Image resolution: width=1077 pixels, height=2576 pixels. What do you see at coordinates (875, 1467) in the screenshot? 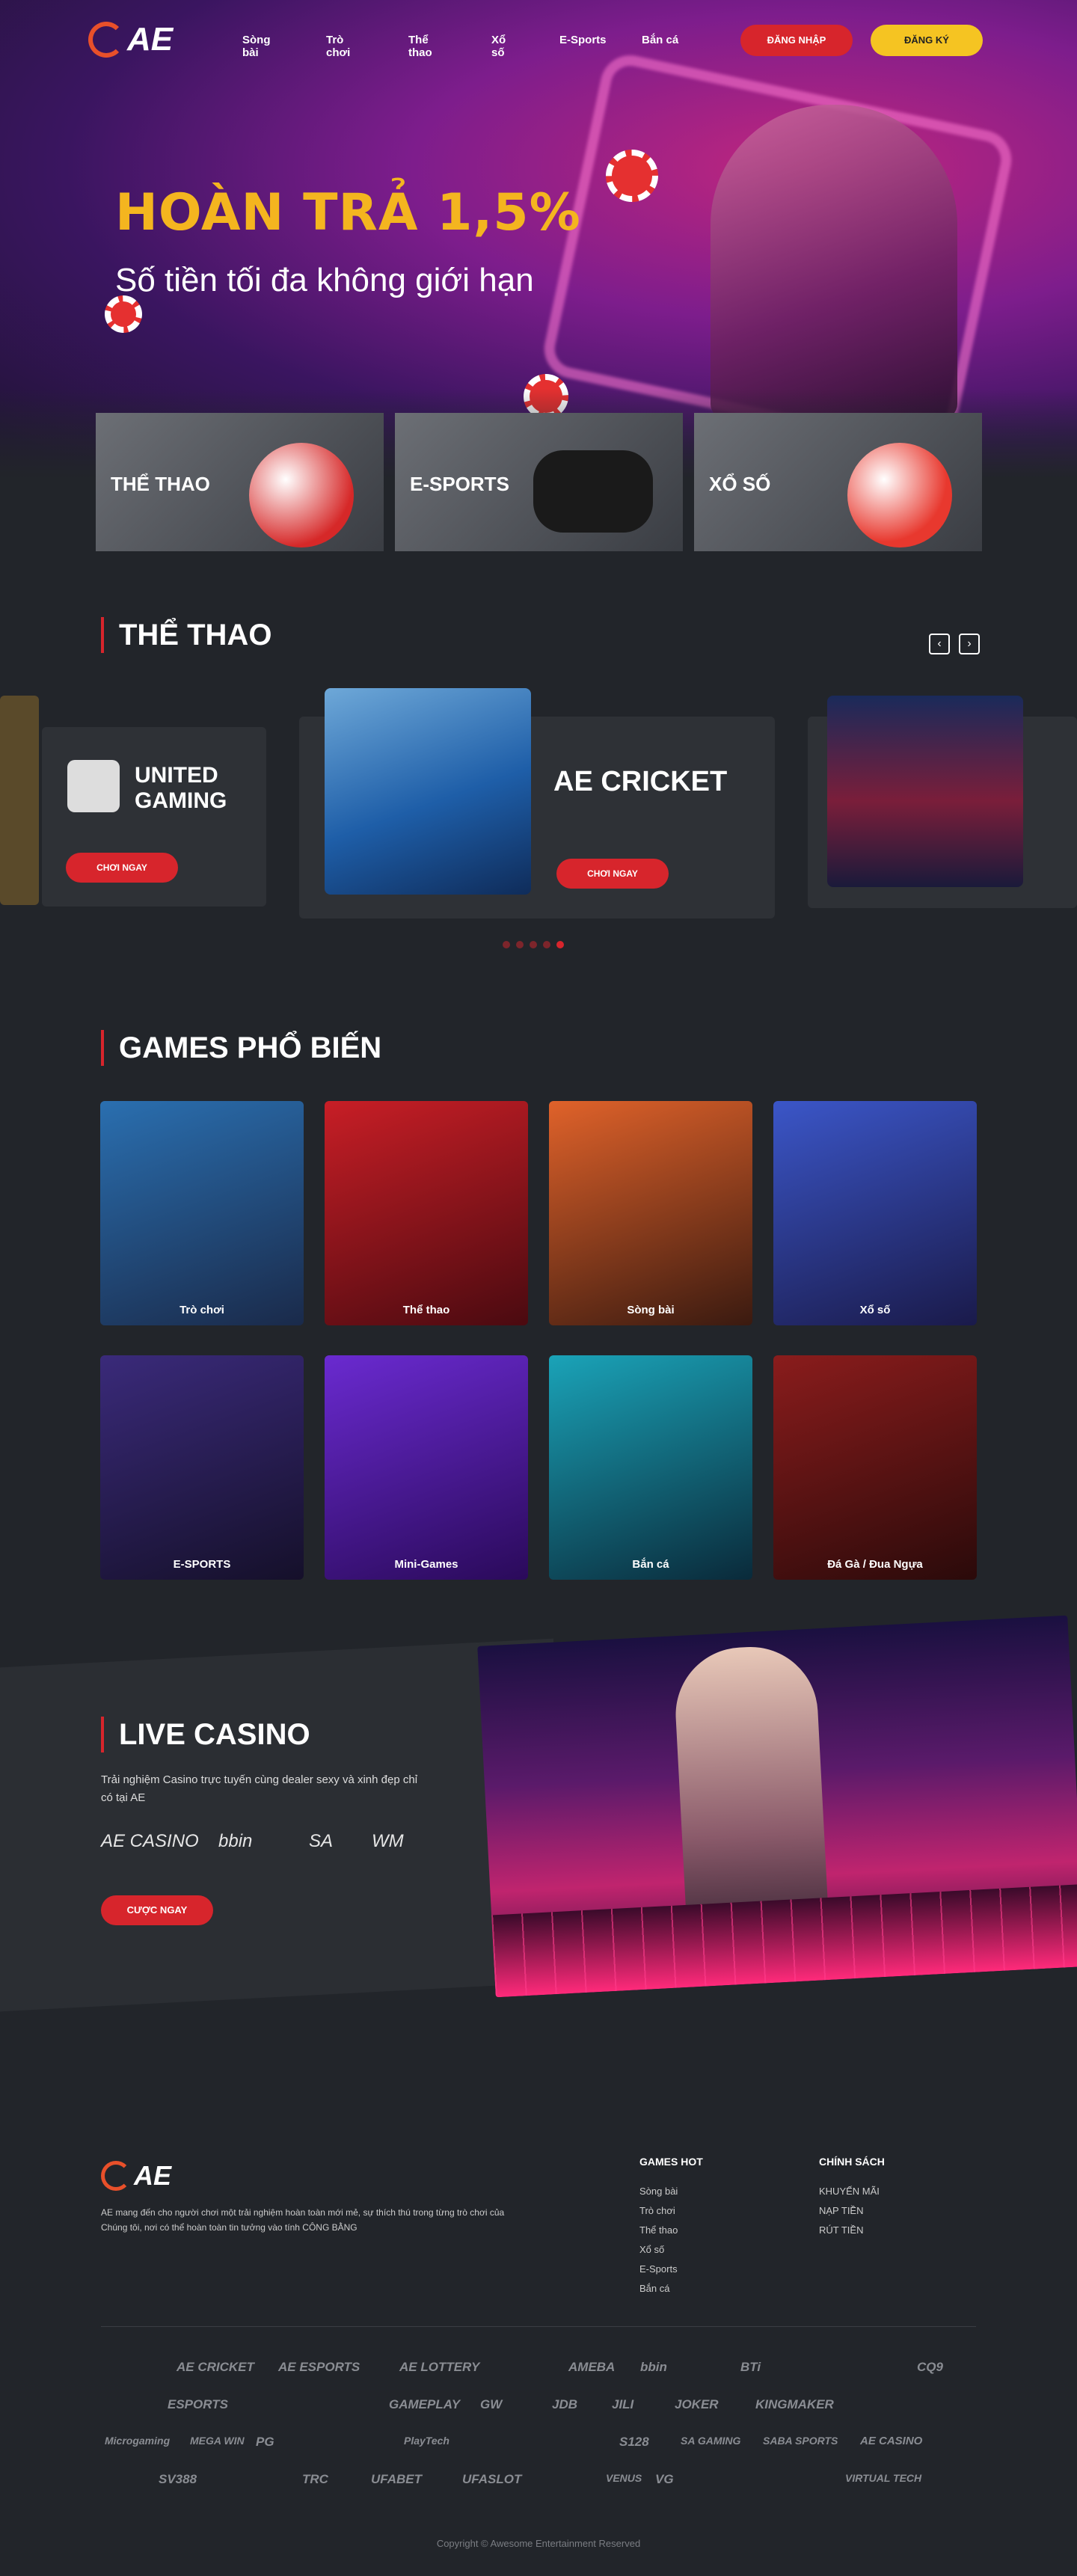
I see `game-tile: Đá Gà / Đua Ngựa` at bounding box center [875, 1467].